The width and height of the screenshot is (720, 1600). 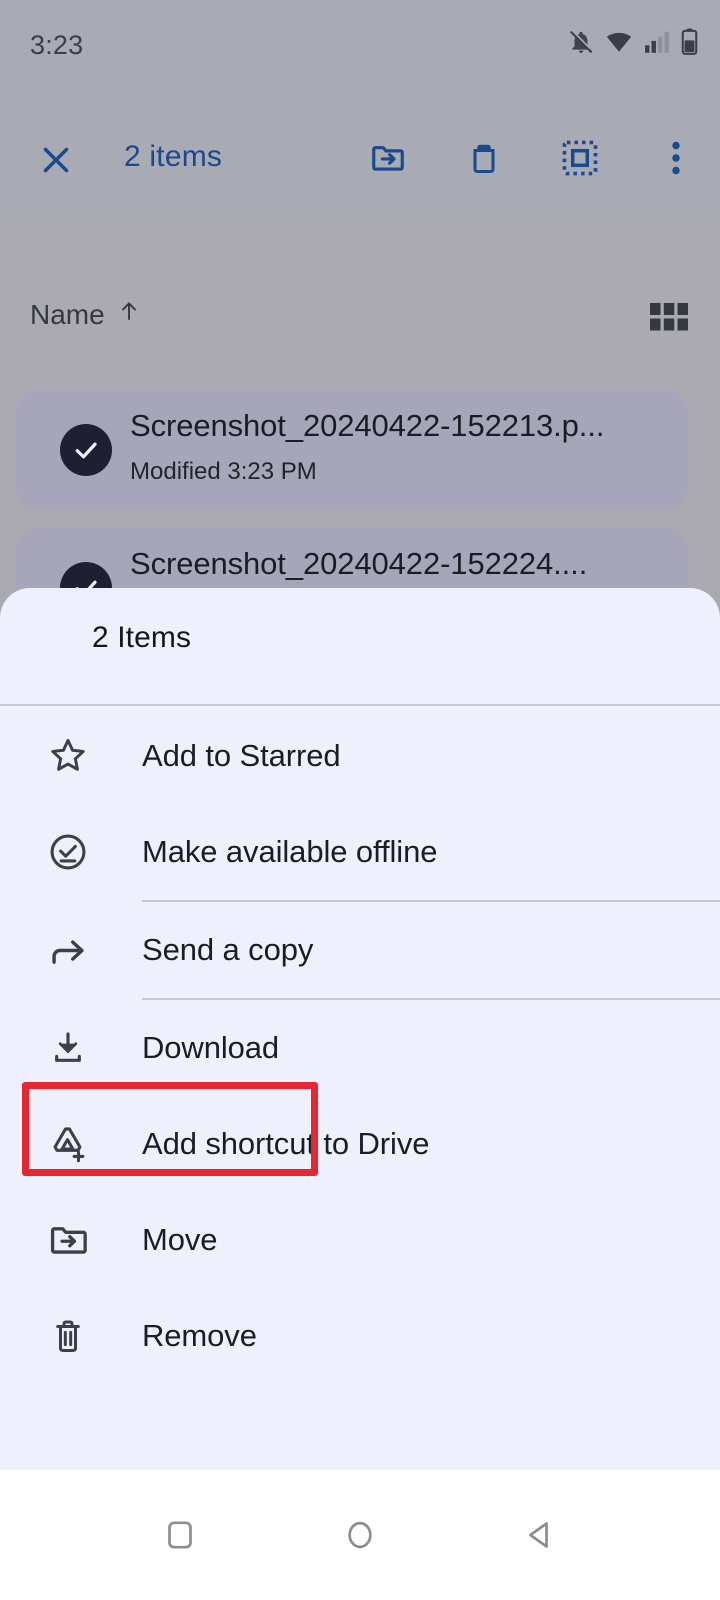 I want to click on delete-button, so click(x=484, y=158).